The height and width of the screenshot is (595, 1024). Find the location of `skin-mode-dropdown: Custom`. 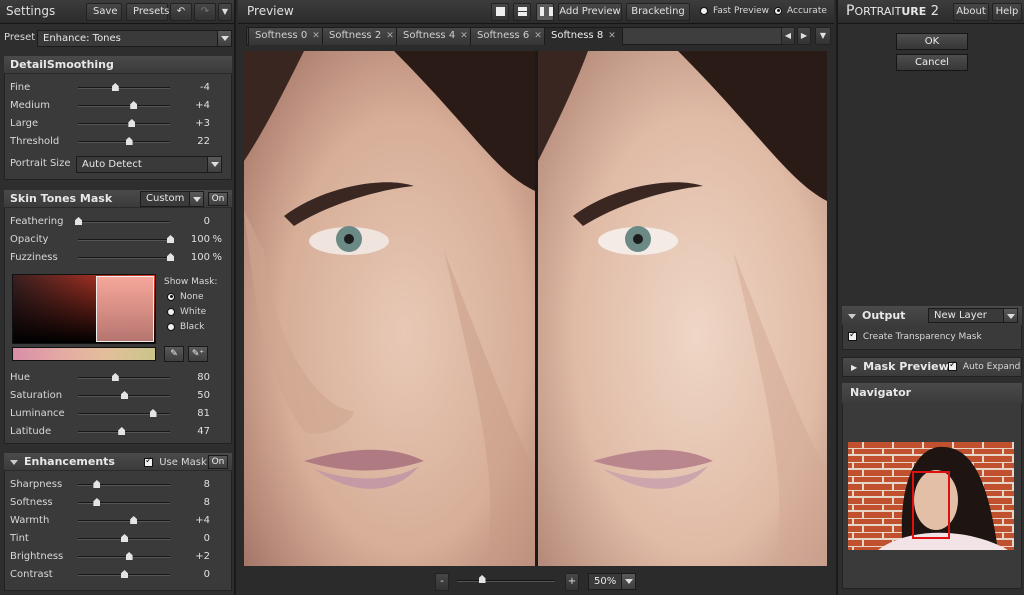

skin-mode-dropdown: Custom is located at coordinates (172, 199).